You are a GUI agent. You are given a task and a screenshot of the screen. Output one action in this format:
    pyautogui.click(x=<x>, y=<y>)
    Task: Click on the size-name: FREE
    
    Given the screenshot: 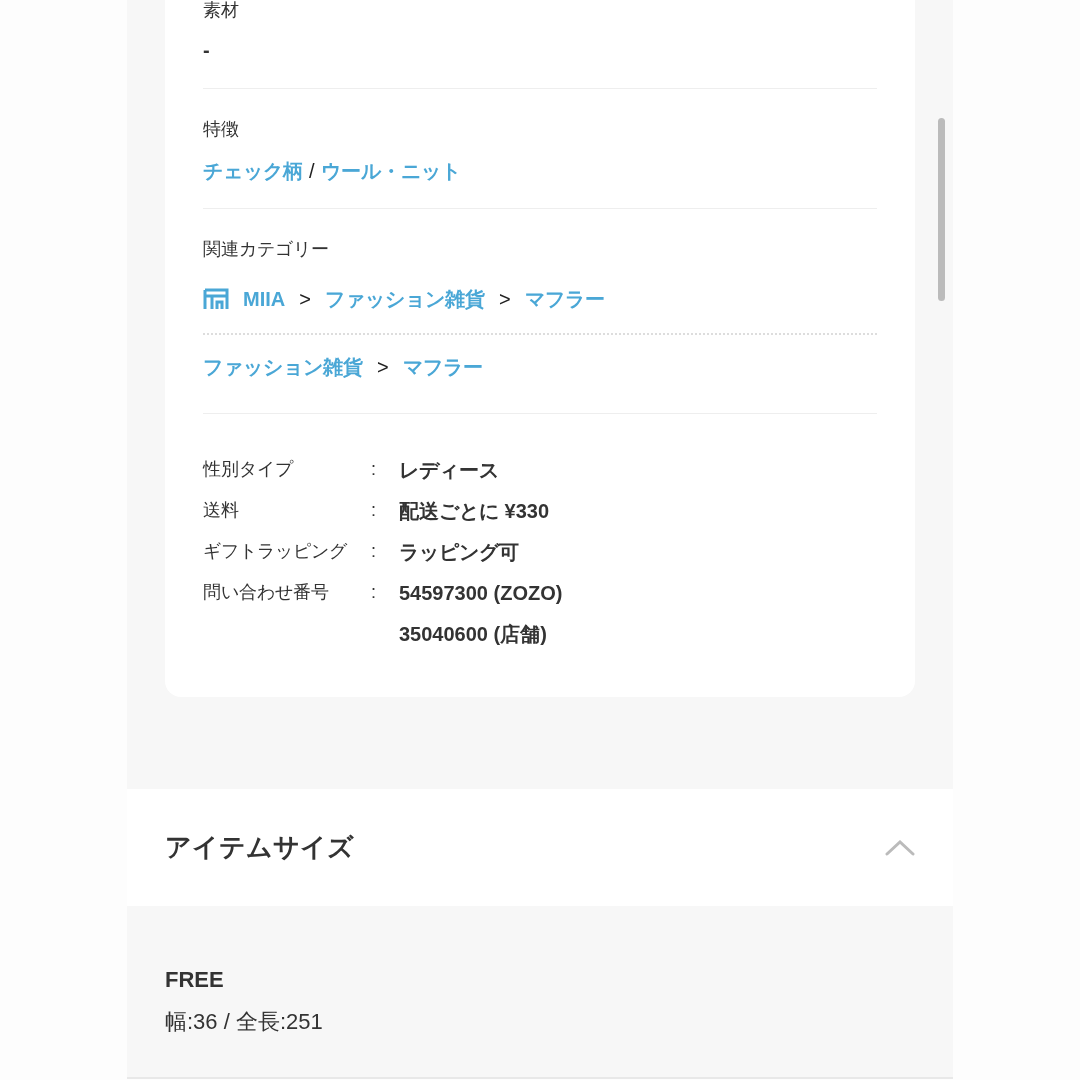 What is the action you would take?
    pyautogui.click(x=195, y=980)
    